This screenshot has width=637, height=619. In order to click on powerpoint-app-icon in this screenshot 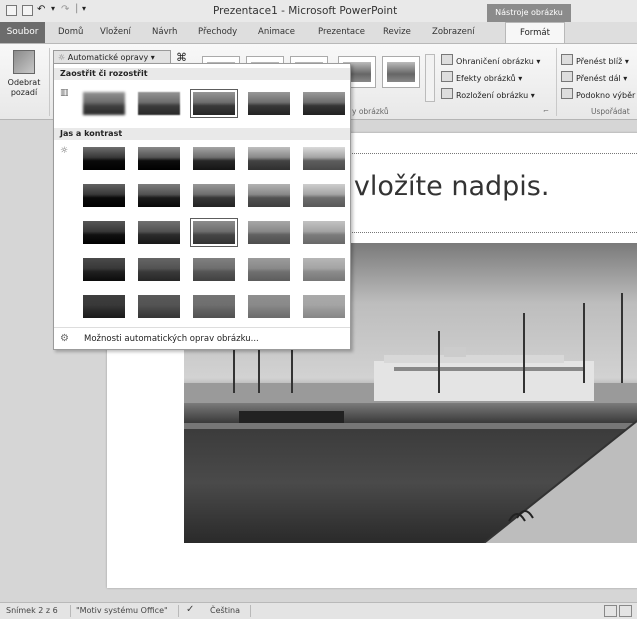, I will do `click(11, 10)`.